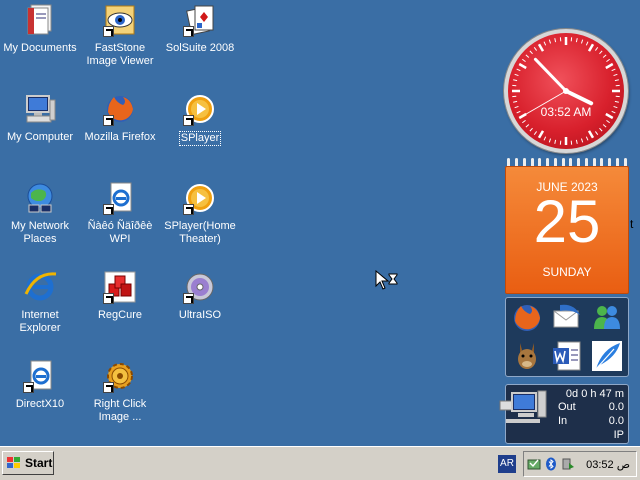  What do you see at coordinates (120, 54) in the screenshot?
I see `desktop-icon-label: FastStone Image Viewer` at bounding box center [120, 54].